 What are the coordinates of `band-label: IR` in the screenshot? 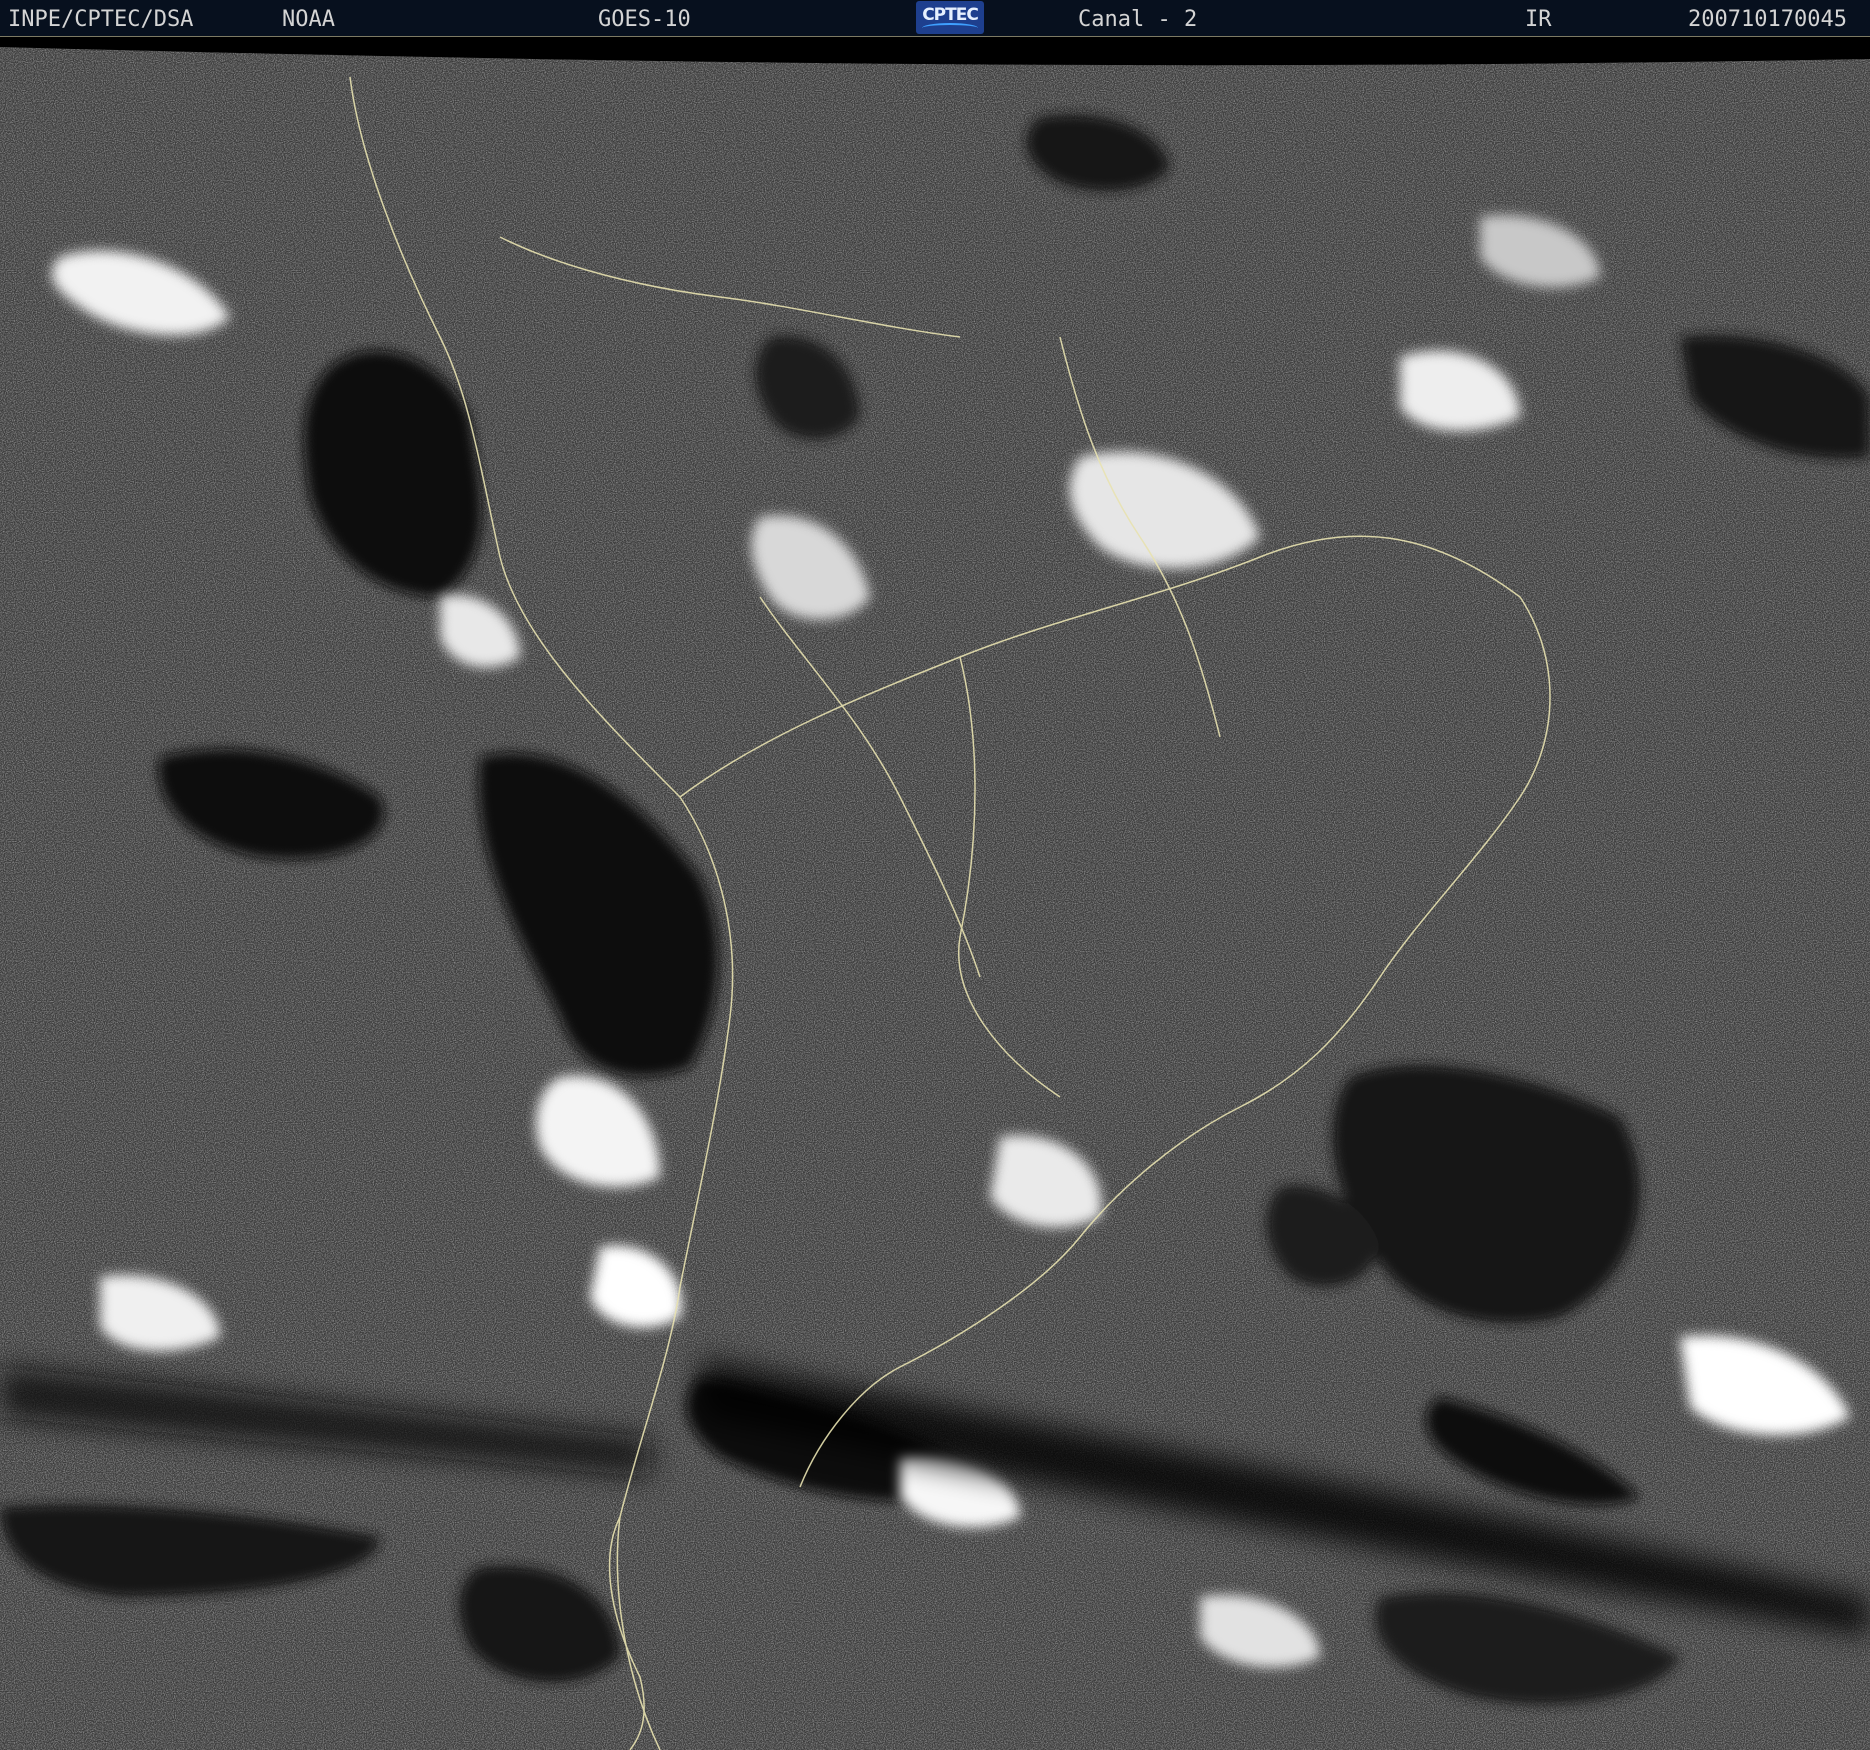 It's located at (1538, 19).